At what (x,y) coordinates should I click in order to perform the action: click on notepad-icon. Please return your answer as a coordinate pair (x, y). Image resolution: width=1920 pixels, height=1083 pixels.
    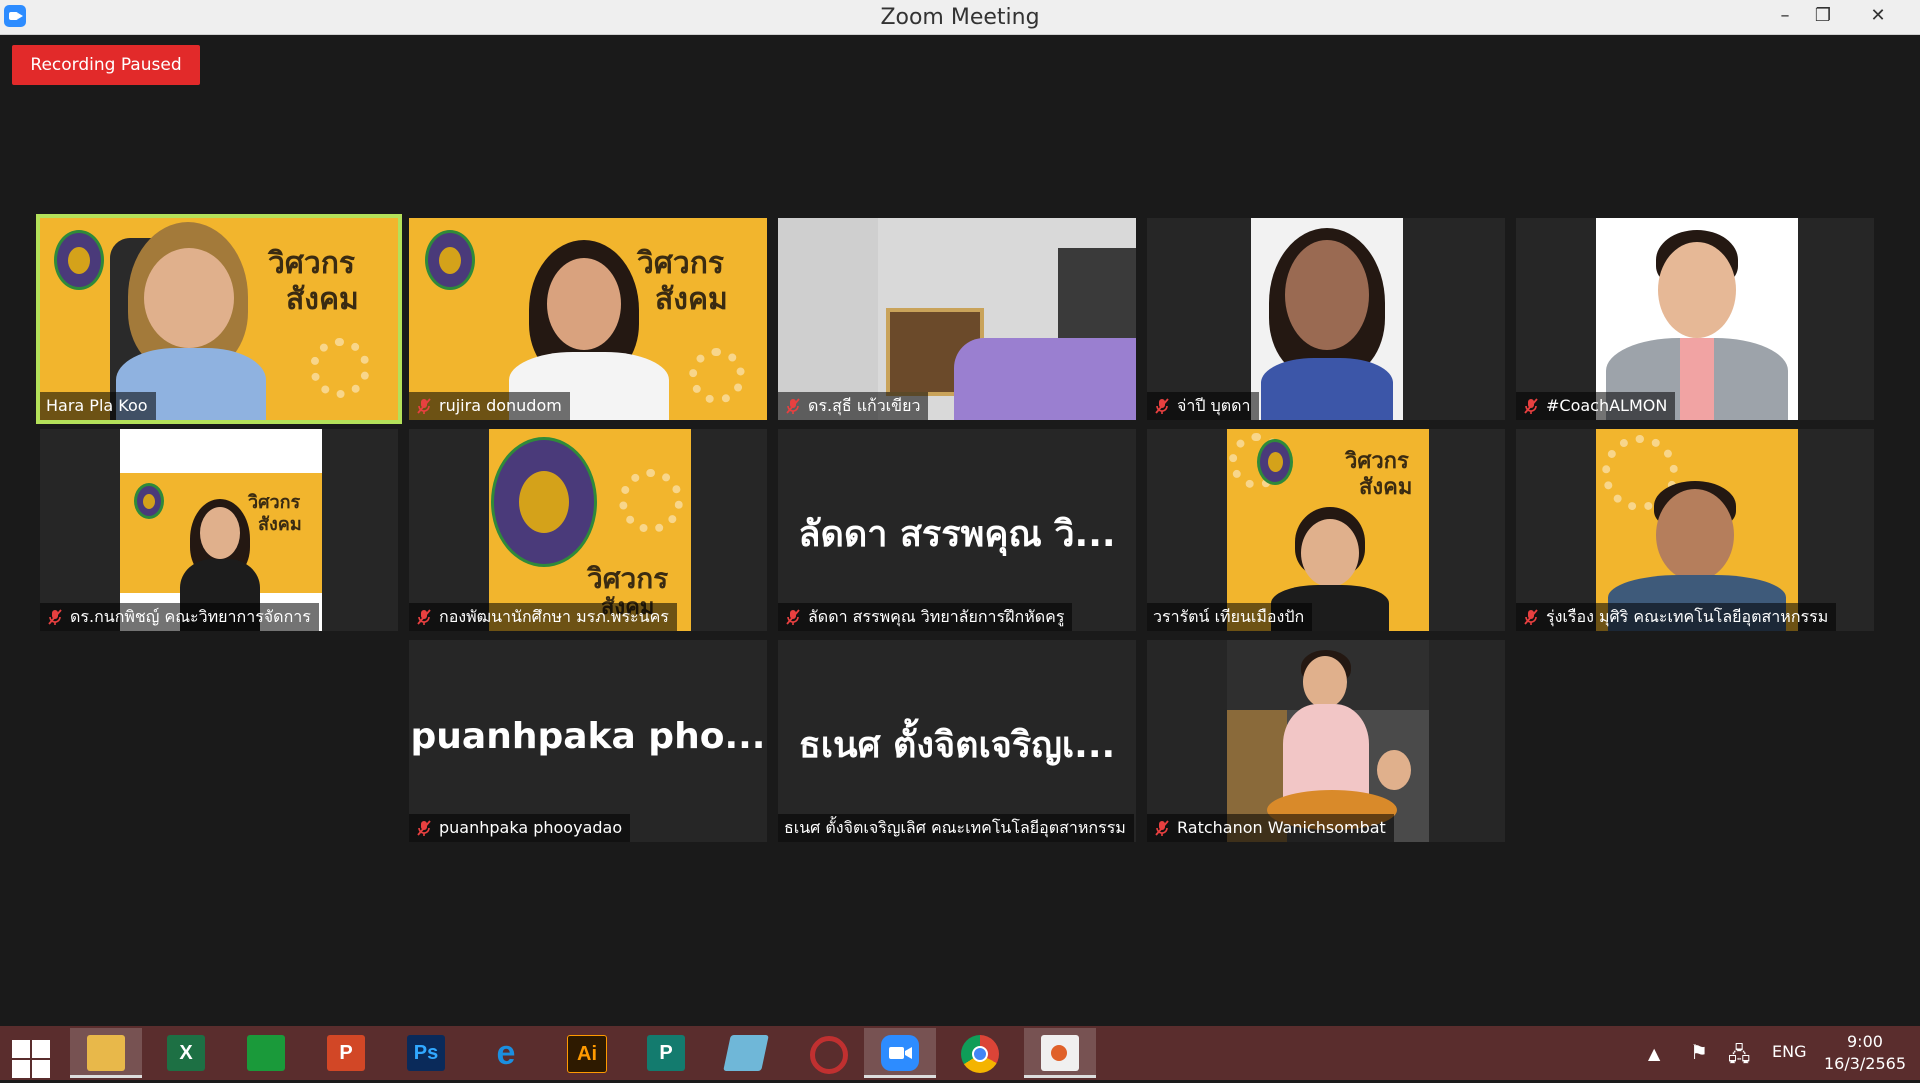
    Looking at the image, I should click on (746, 1053).